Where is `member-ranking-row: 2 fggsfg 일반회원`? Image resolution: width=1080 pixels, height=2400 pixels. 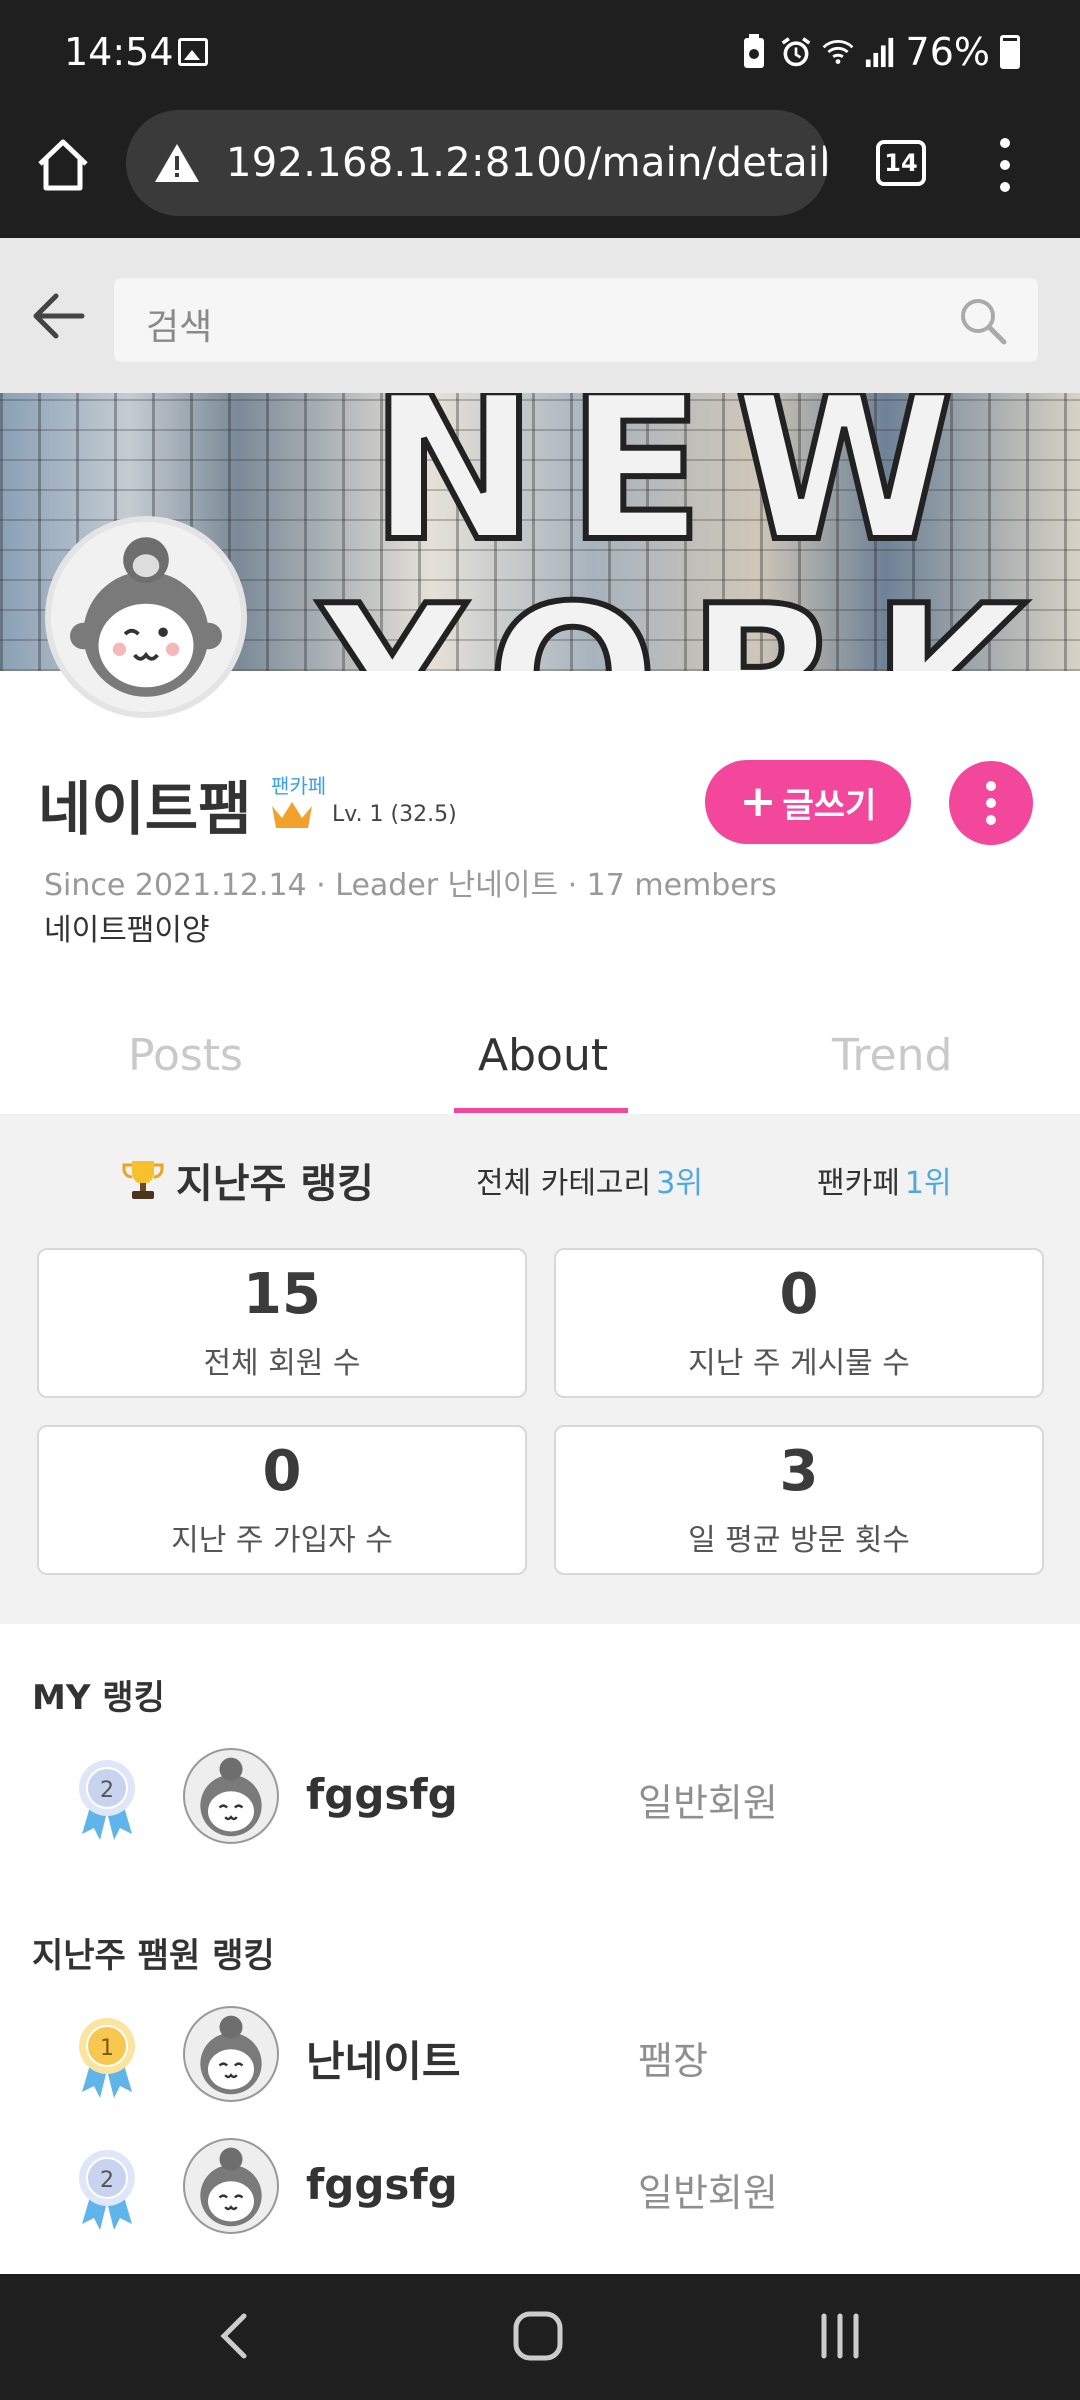 member-ranking-row: 2 fggsfg 일반회원 is located at coordinates (540, 2186).